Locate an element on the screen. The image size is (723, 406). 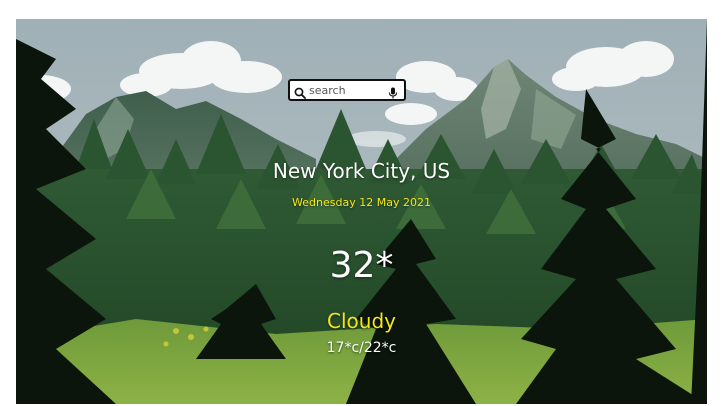
search-input is located at coordinates (348, 90).